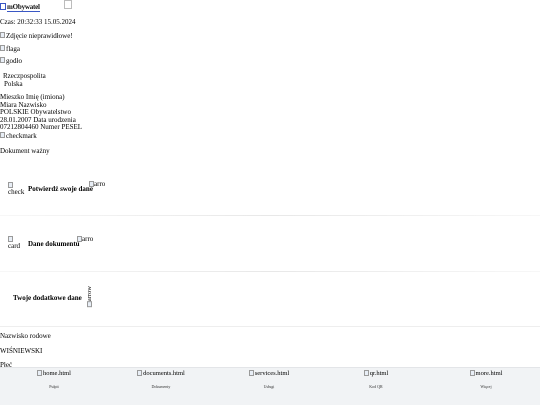  What do you see at coordinates (21, 351) in the screenshot?
I see `maiden-name-value: WIŚNIEWSKI` at bounding box center [21, 351].